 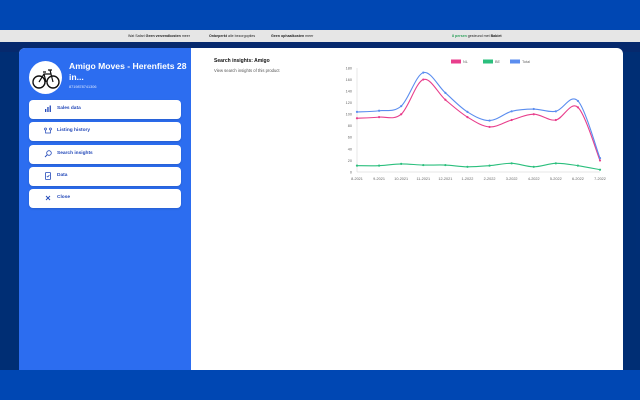 I want to click on product-image, so click(x=45, y=77).